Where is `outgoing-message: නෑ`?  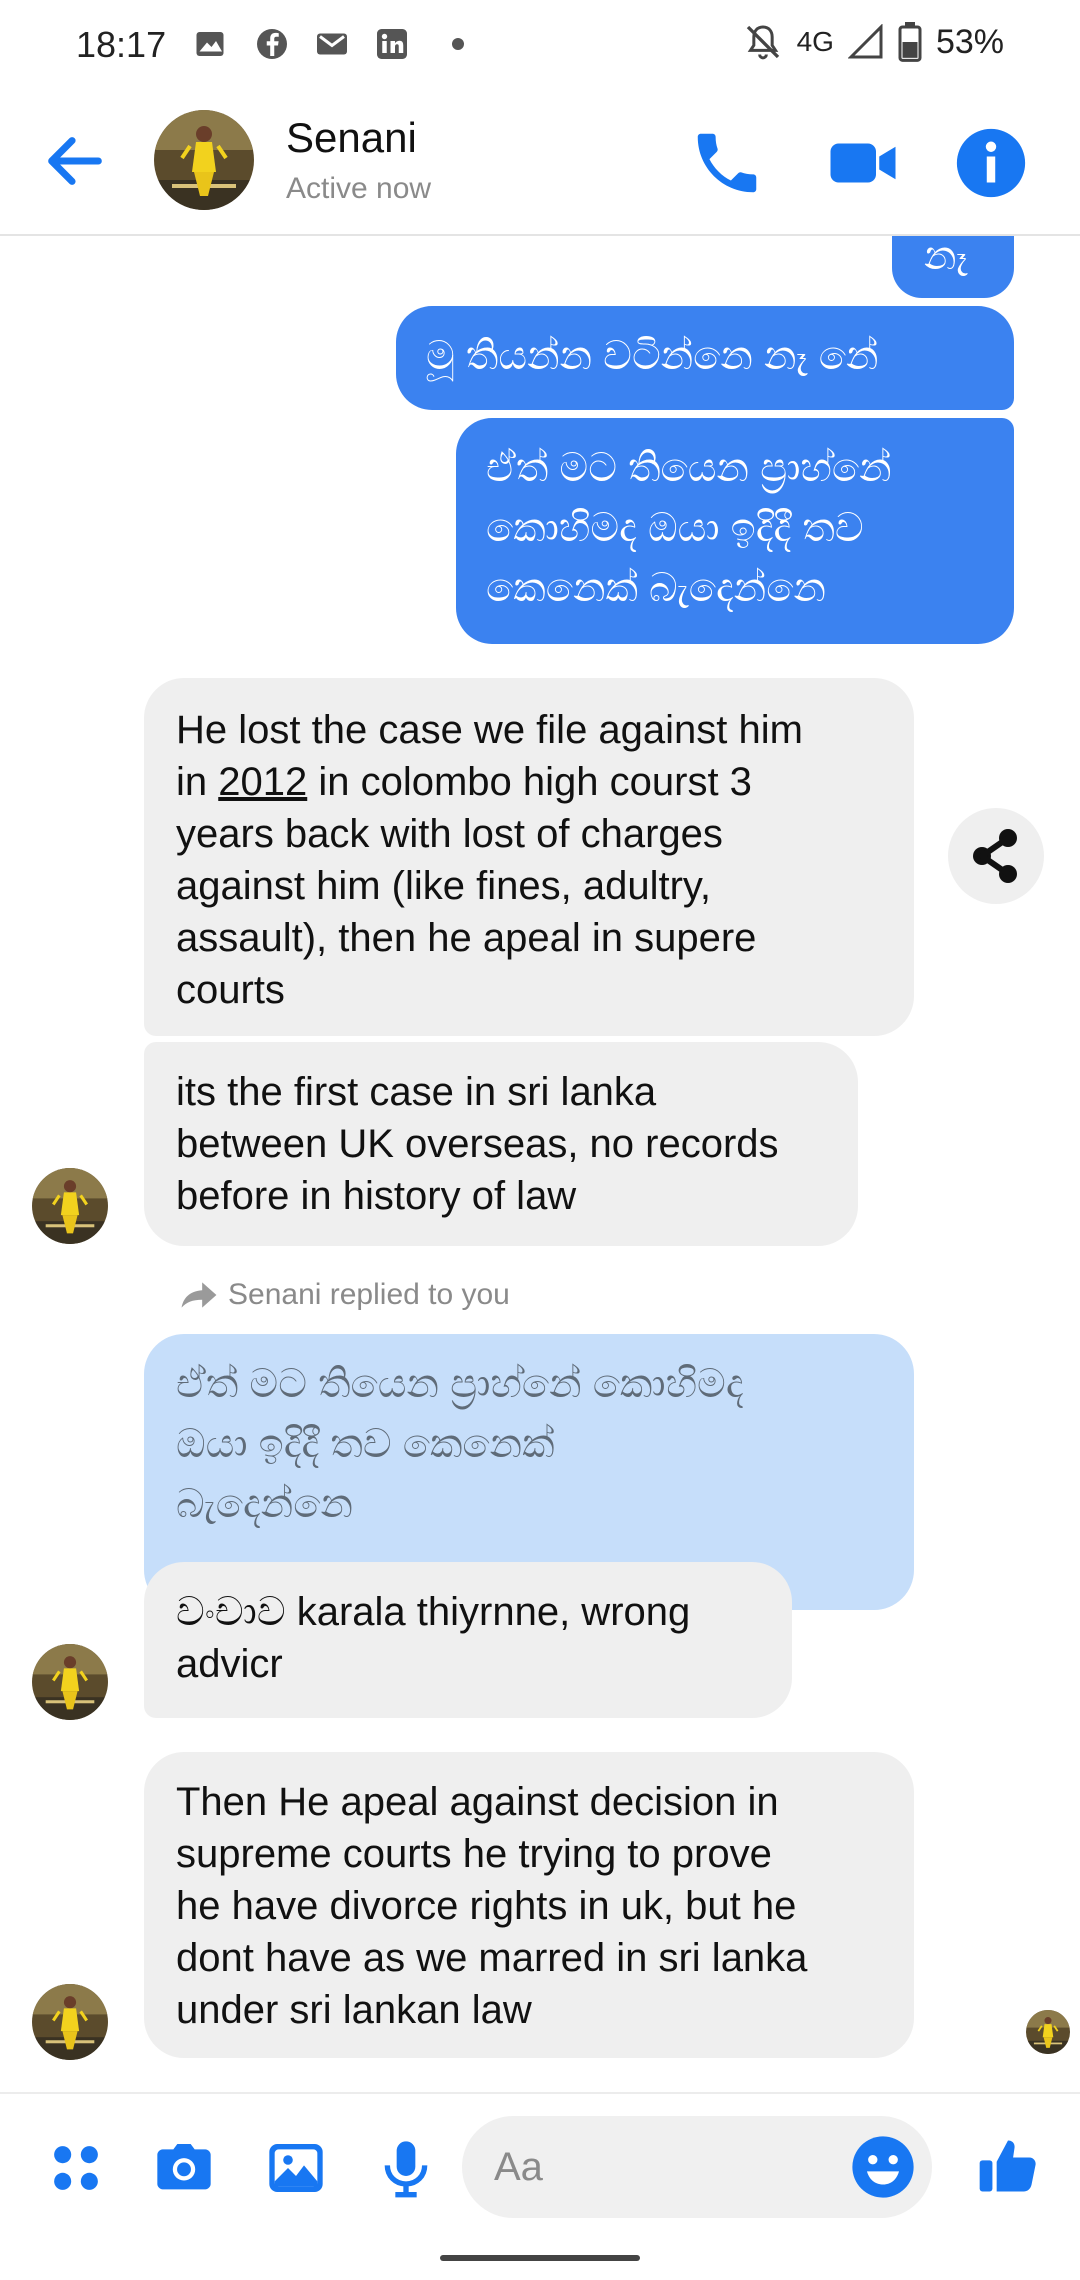 outgoing-message: නෑ is located at coordinates (953, 267).